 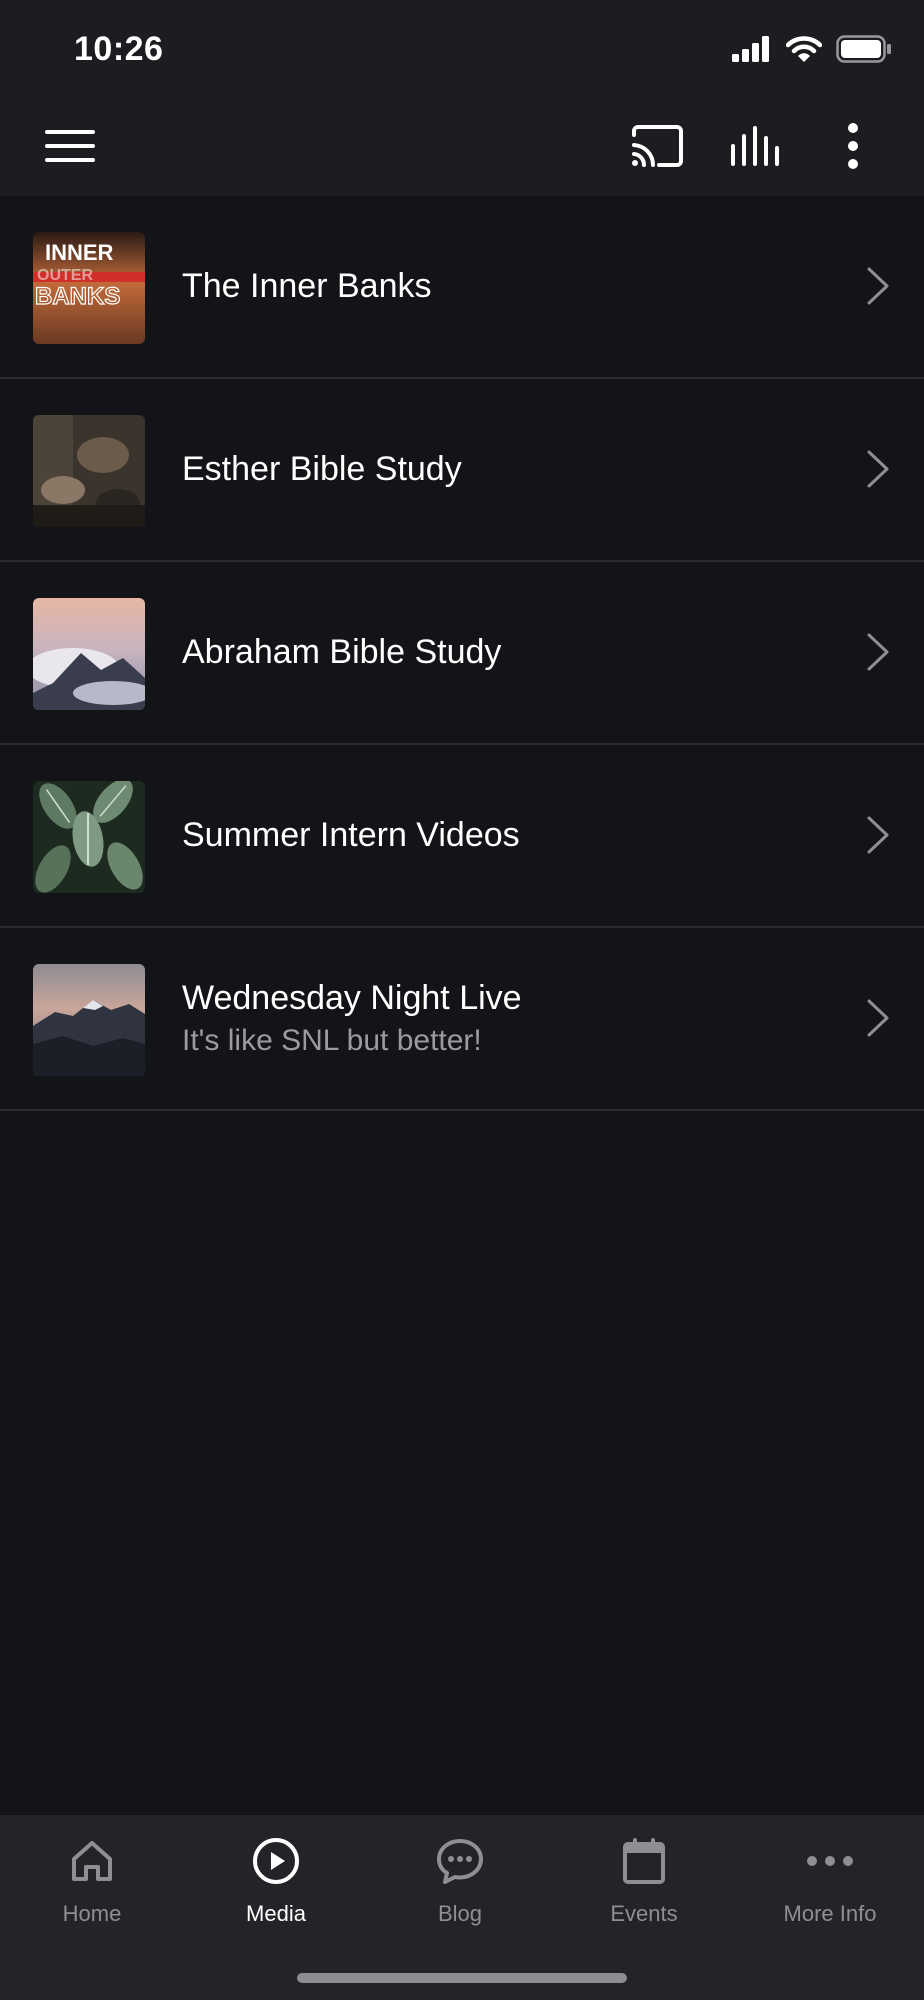 I want to click on list-item-esther-bible-study: Esther Bible Study, so click(x=462, y=470).